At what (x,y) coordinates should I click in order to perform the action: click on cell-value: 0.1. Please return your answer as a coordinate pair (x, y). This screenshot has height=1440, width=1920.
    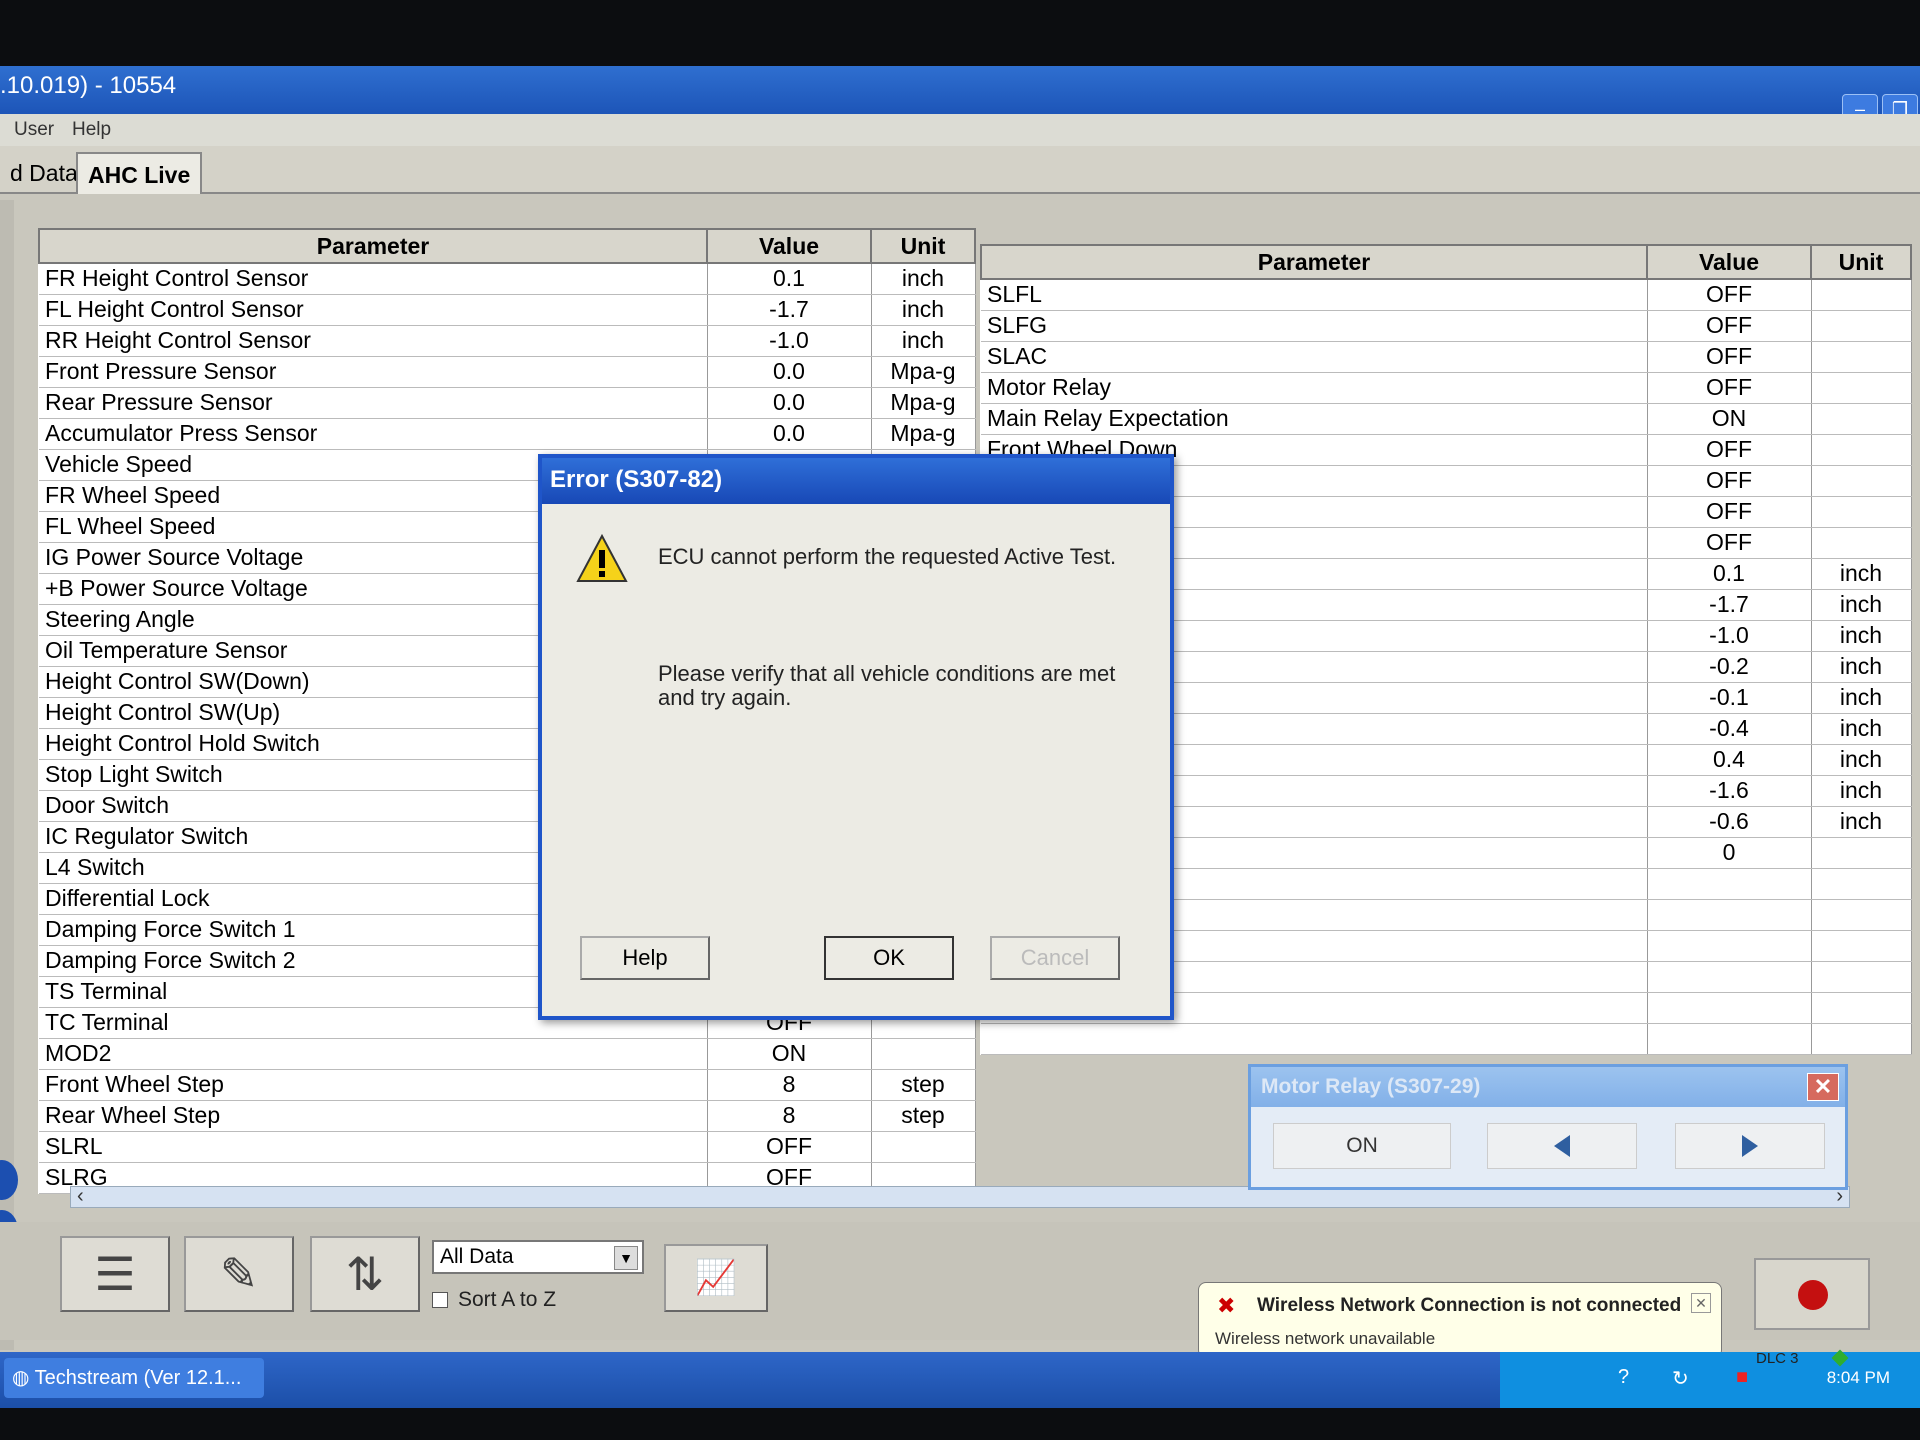
    Looking at the image, I should click on (1729, 574).